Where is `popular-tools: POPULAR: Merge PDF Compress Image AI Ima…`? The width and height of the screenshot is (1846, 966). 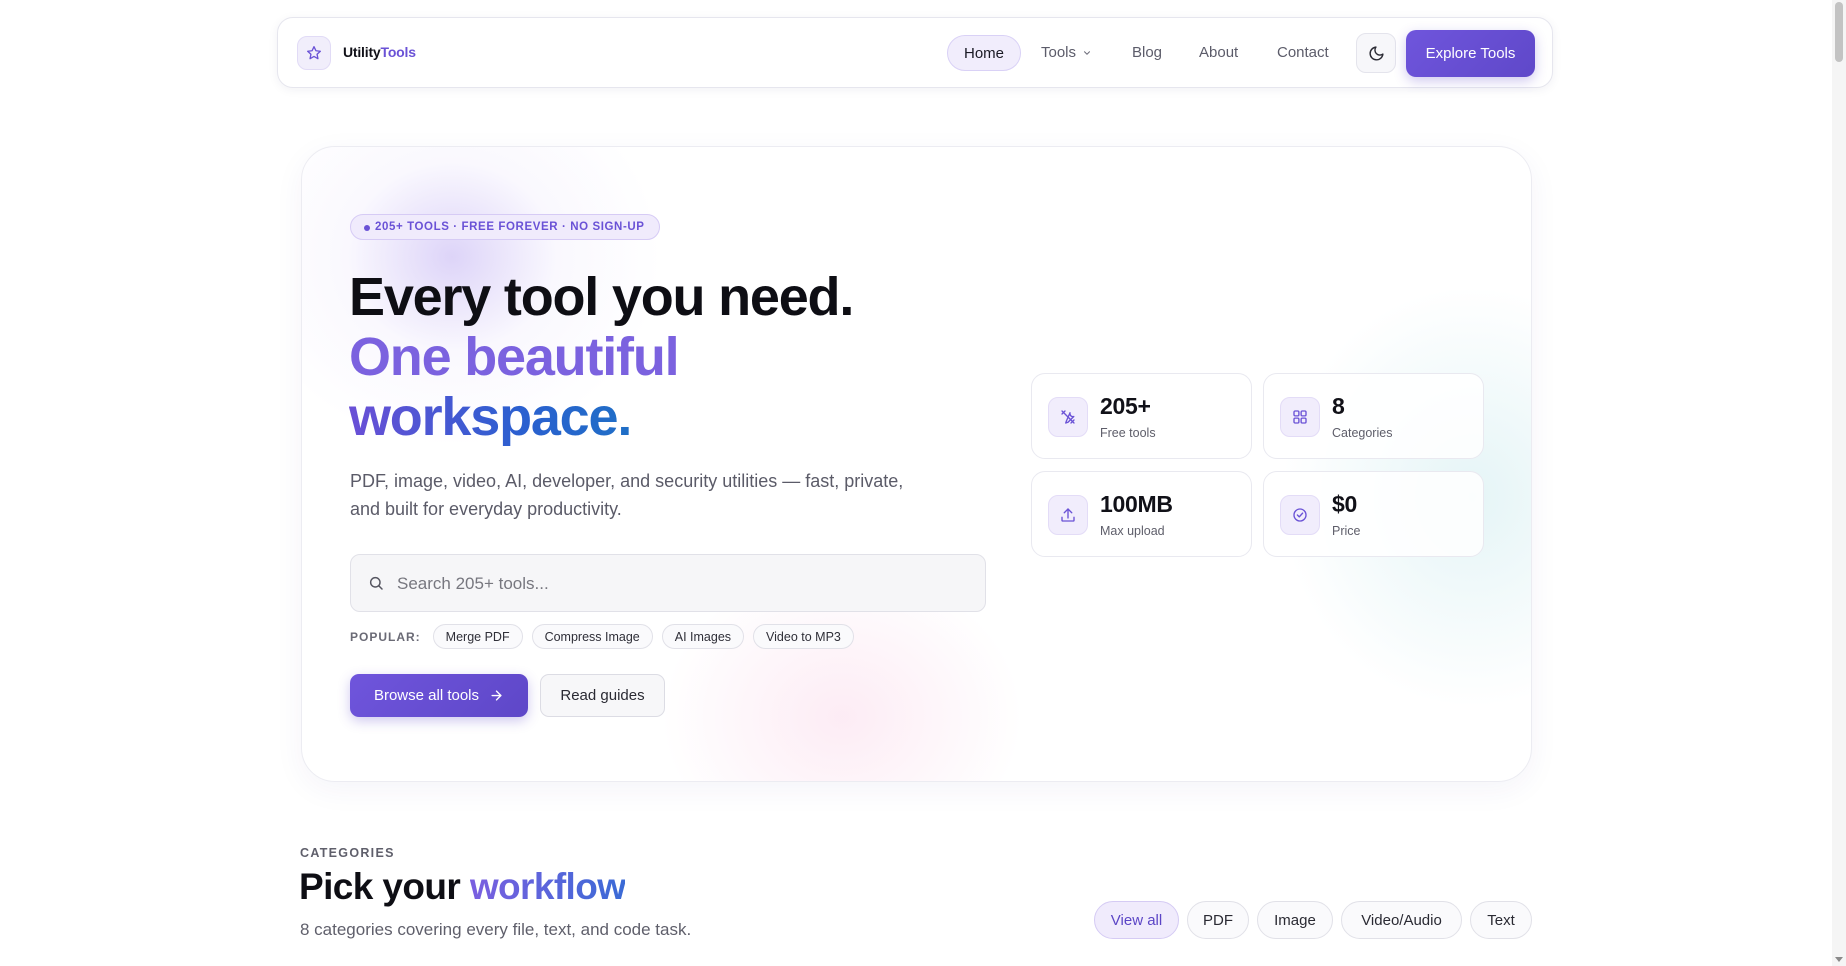
popular-tools: POPULAR: Merge PDF Compress Image AI Ima… is located at coordinates (602, 636).